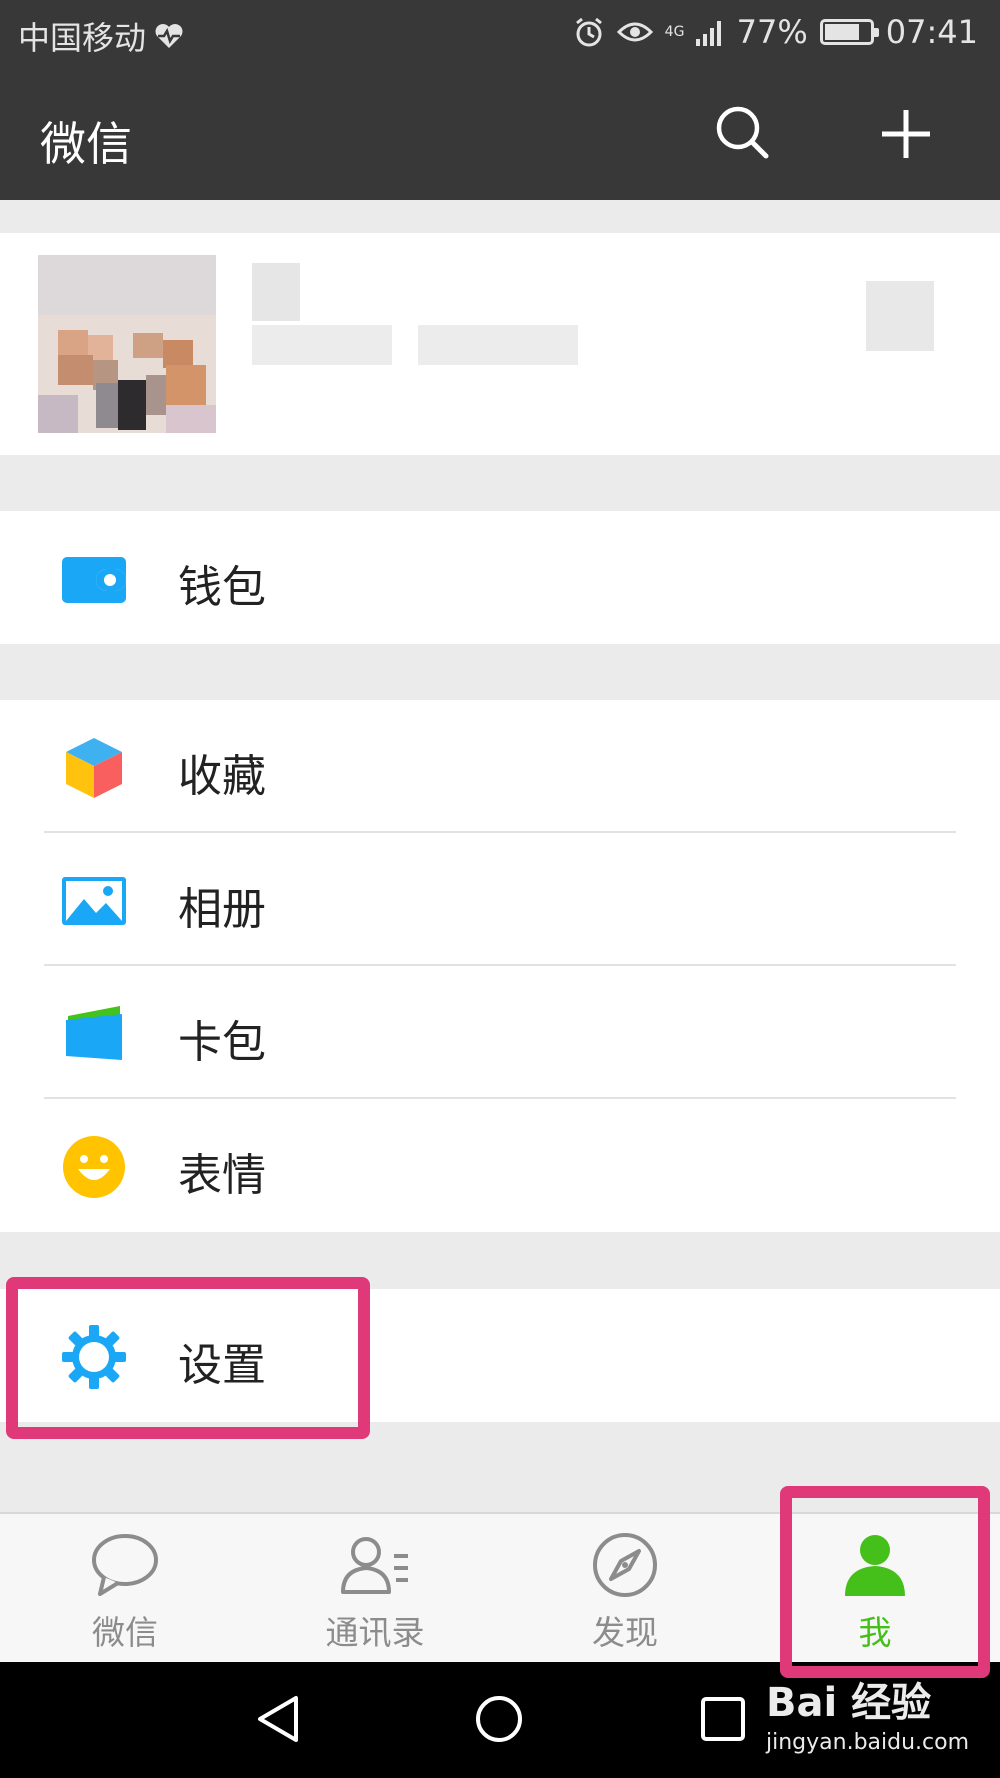 Image resolution: width=1000 pixels, height=1778 pixels. Describe the element at coordinates (674, 32) in the screenshot. I see `network-type-label: 4G` at that location.